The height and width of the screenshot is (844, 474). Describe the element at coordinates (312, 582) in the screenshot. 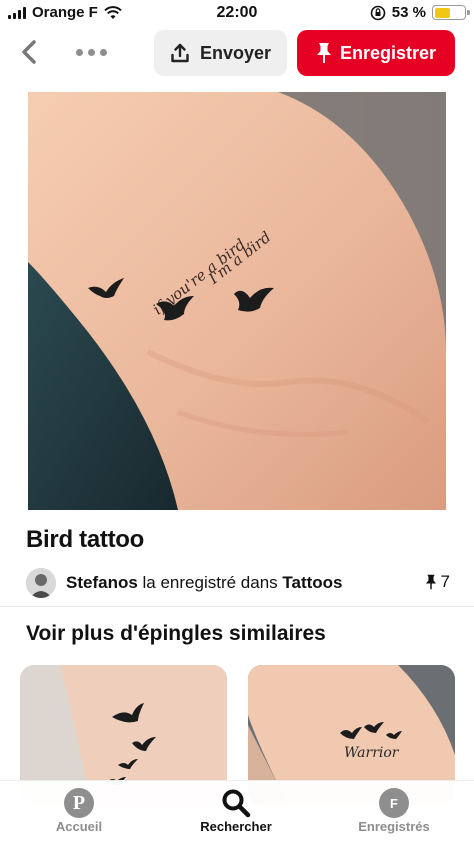

I see `board-link: Tattoos` at that location.